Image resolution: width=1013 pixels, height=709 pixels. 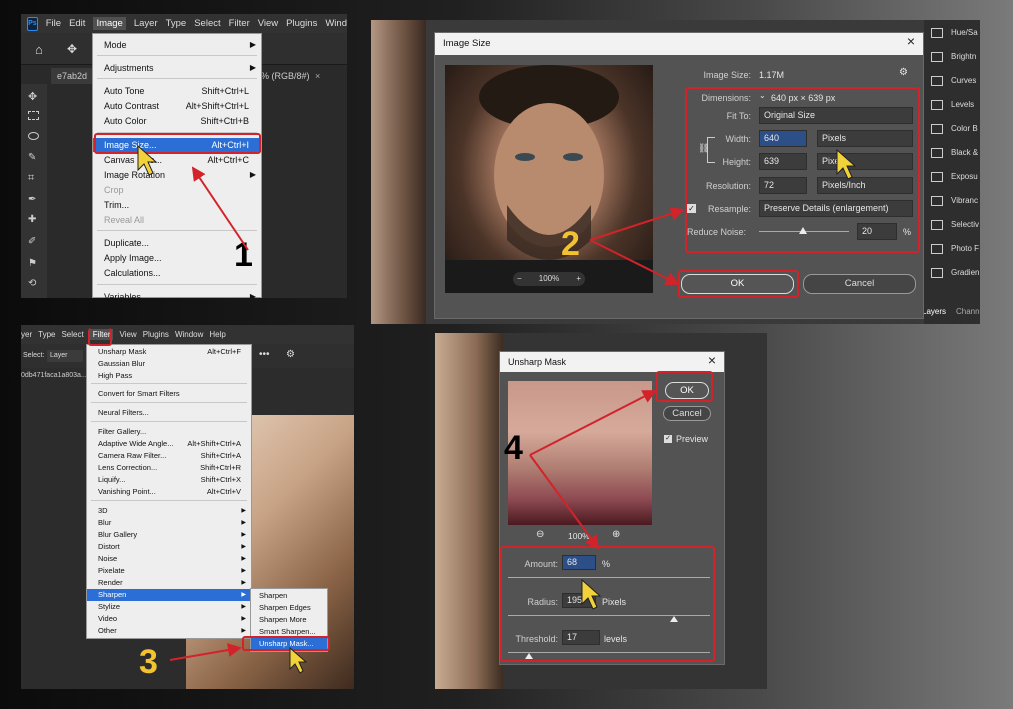 I want to click on arrow-step4-a, so click(x=593, y=423).